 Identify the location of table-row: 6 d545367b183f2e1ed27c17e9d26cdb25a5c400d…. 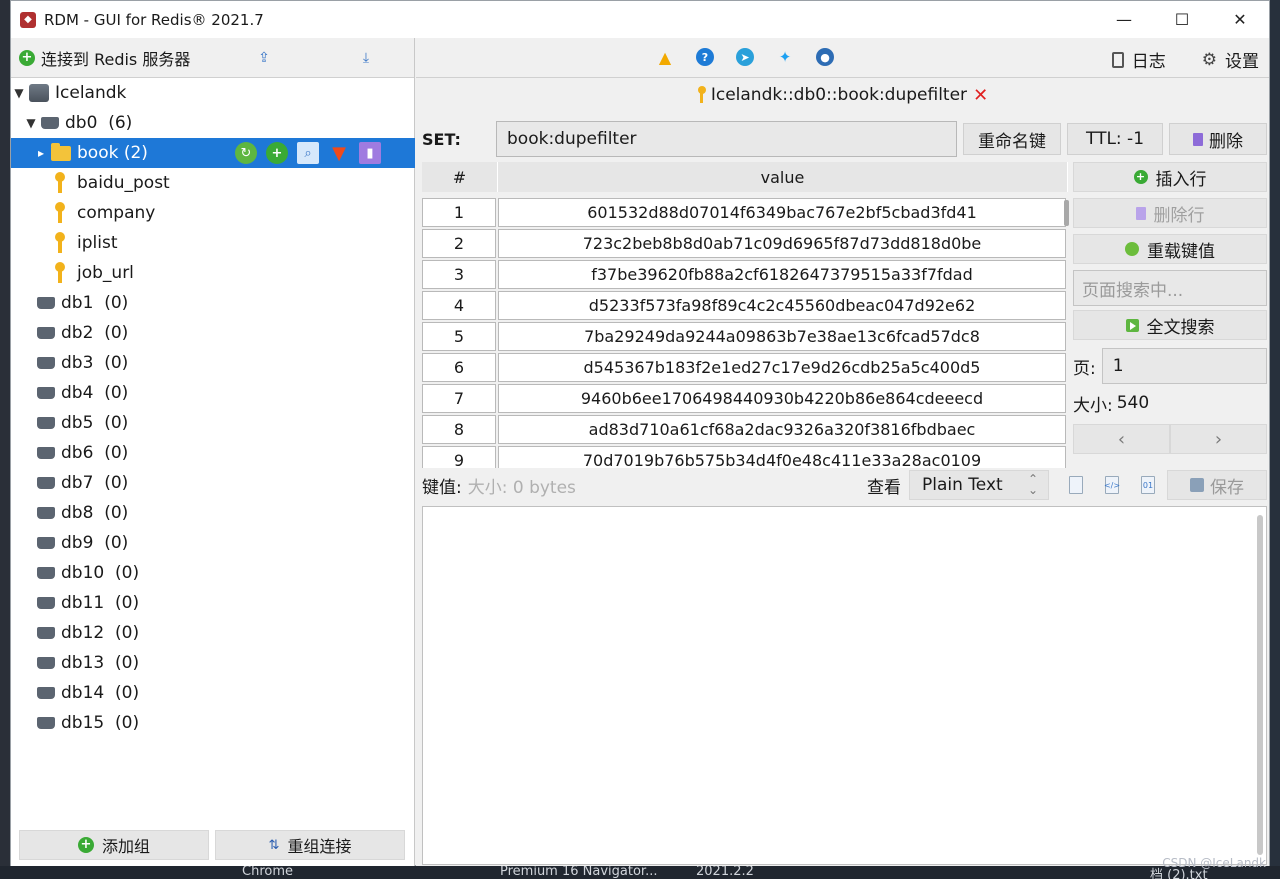
(745, 368).